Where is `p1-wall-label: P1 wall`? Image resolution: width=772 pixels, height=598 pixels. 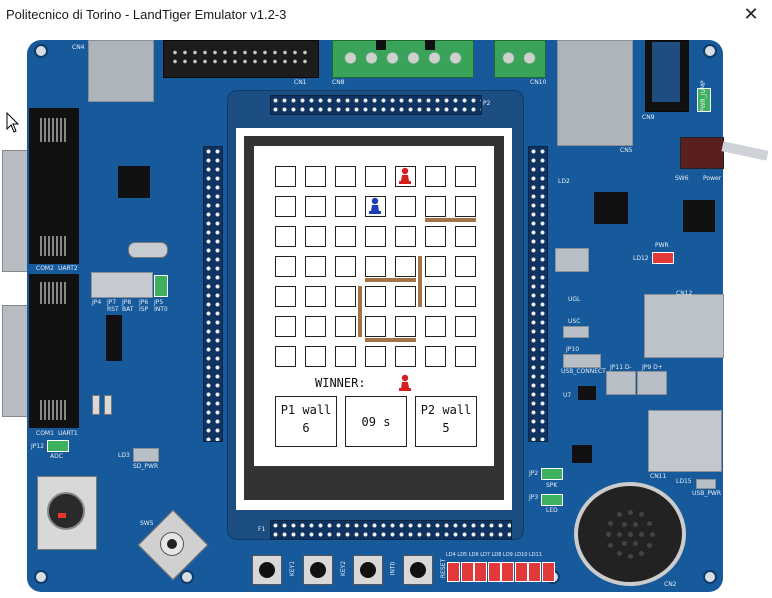 p1-wall-label: P1 wall is located at coordinates (306, 410).